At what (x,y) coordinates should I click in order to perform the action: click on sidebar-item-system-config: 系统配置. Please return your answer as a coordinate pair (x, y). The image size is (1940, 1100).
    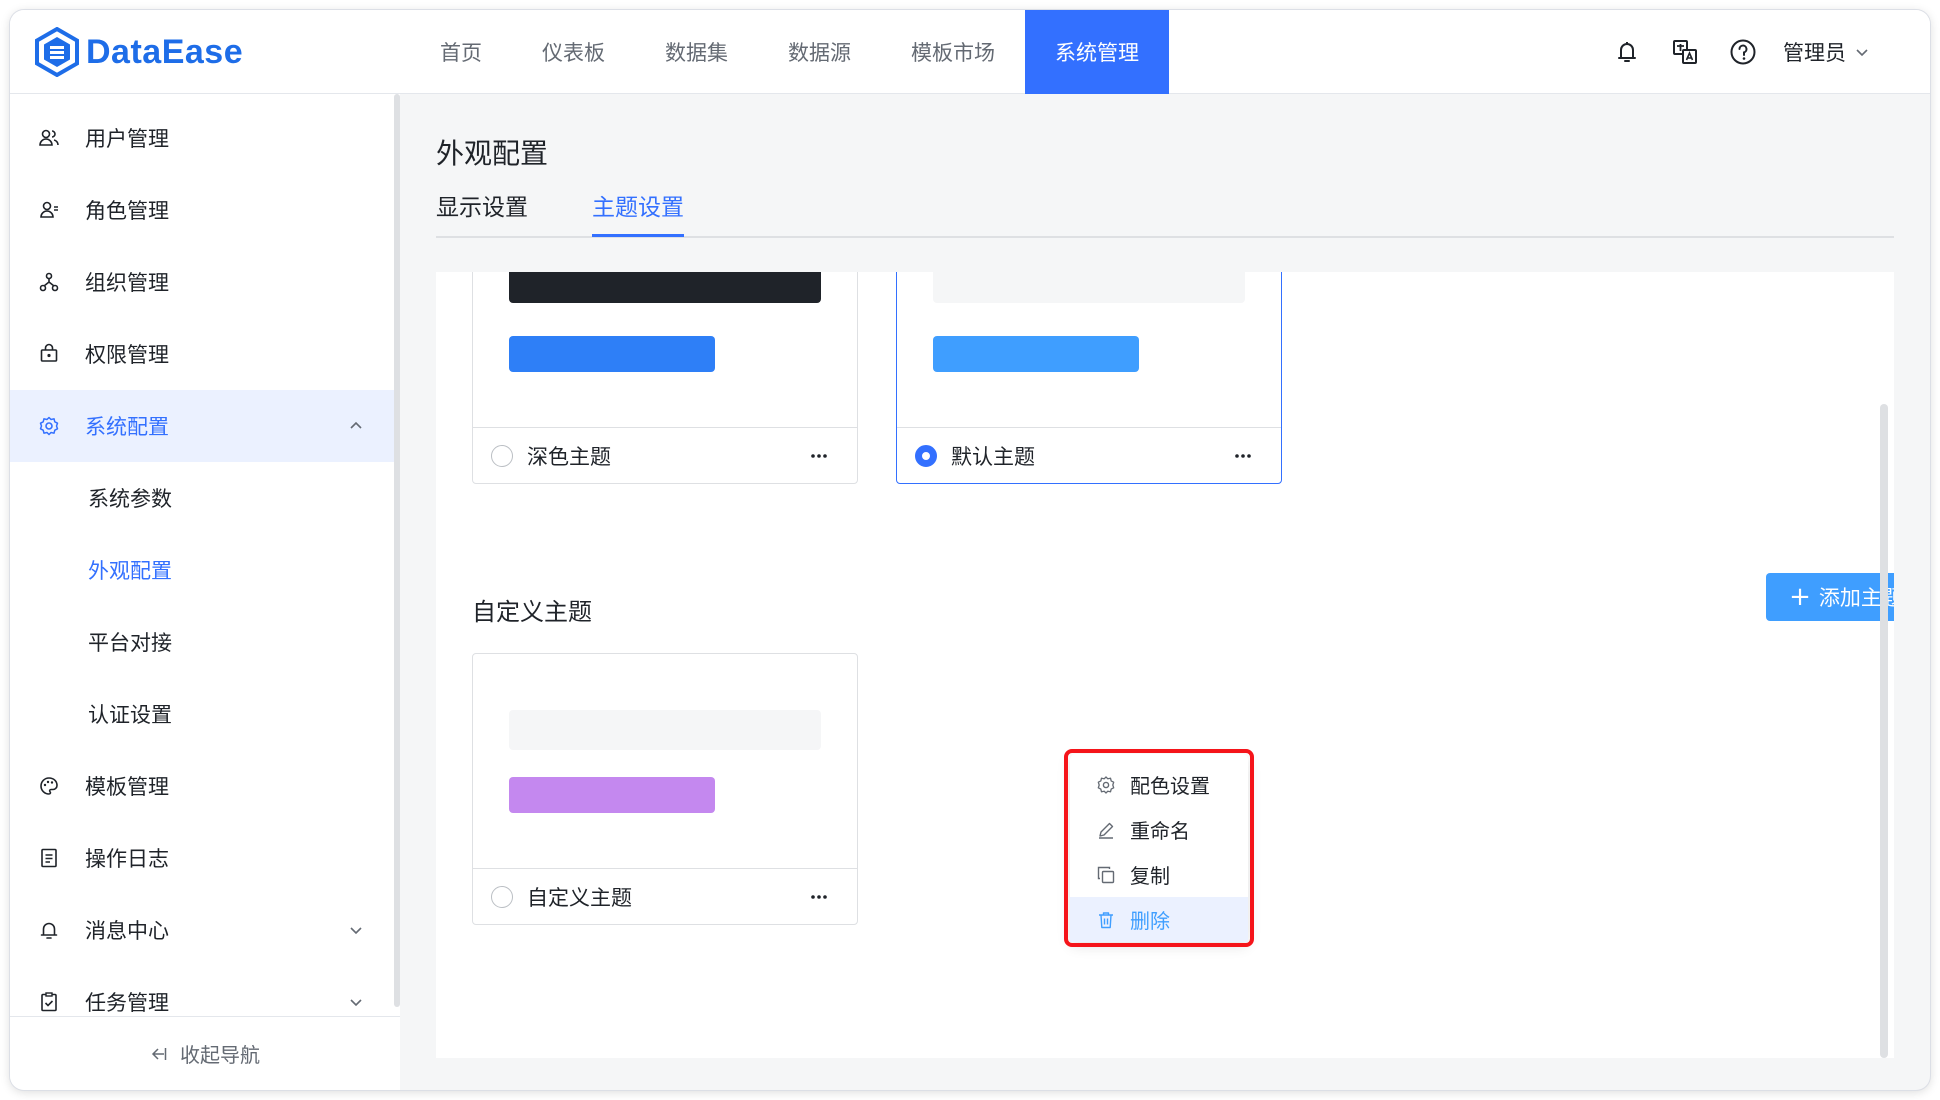
    Looking at the image, I should click on (202, 426).